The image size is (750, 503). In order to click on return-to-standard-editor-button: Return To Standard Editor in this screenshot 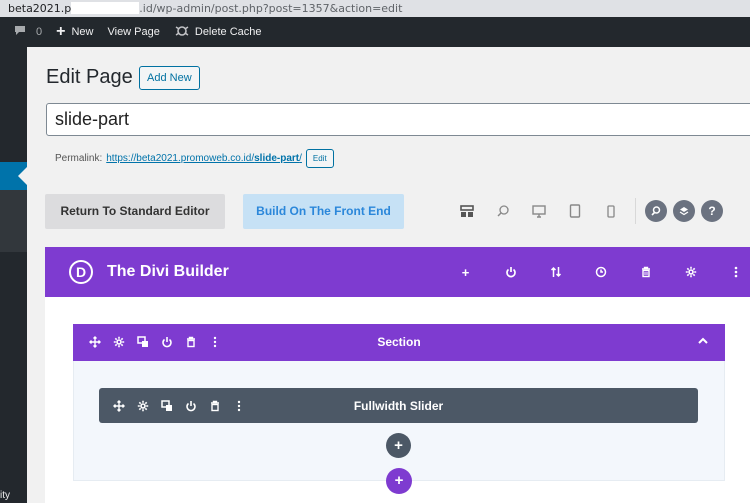, I will do `click(135, 211)`.